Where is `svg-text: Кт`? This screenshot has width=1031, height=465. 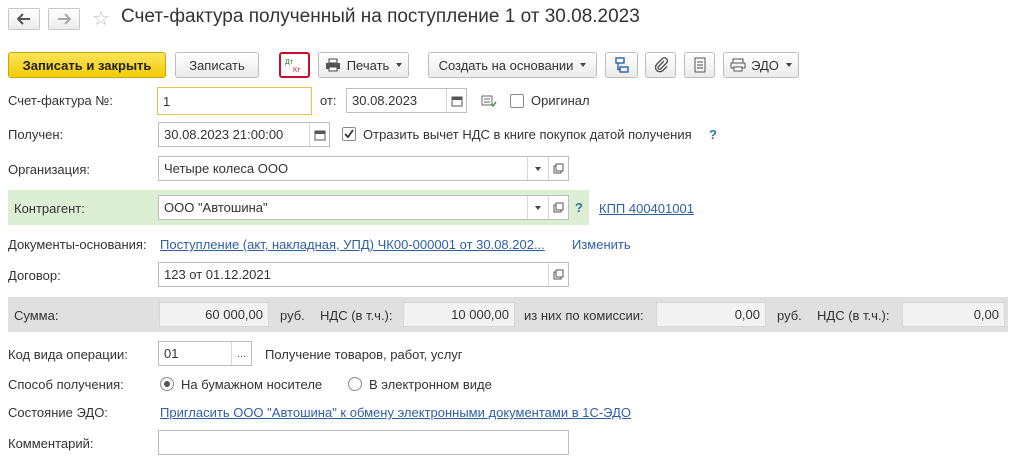
svg-text: Кт is located at coordinates (297, 70).